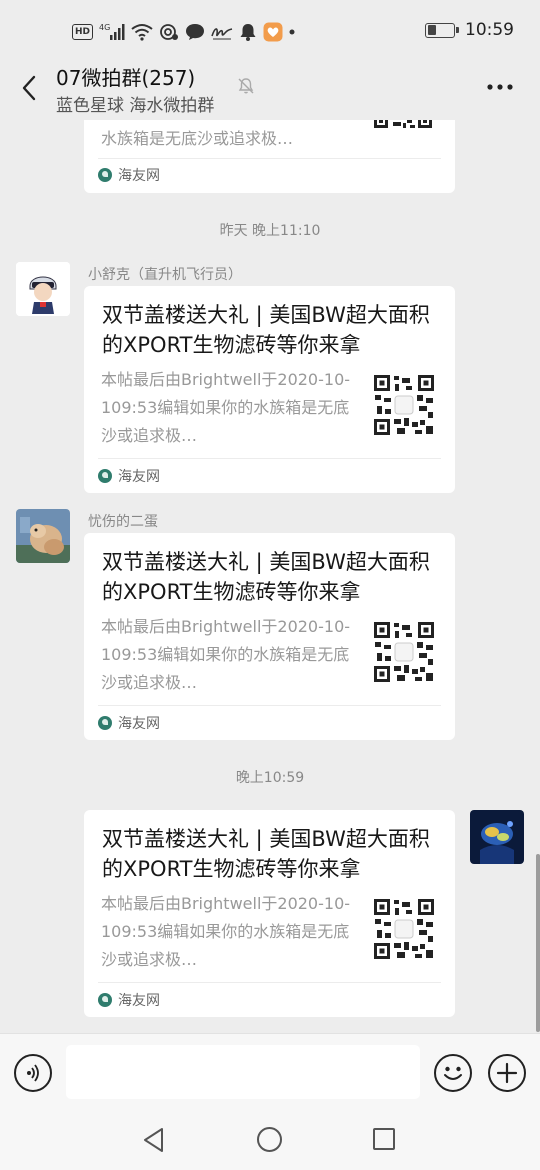  I want to click on bell-icon, so click(248, 32).